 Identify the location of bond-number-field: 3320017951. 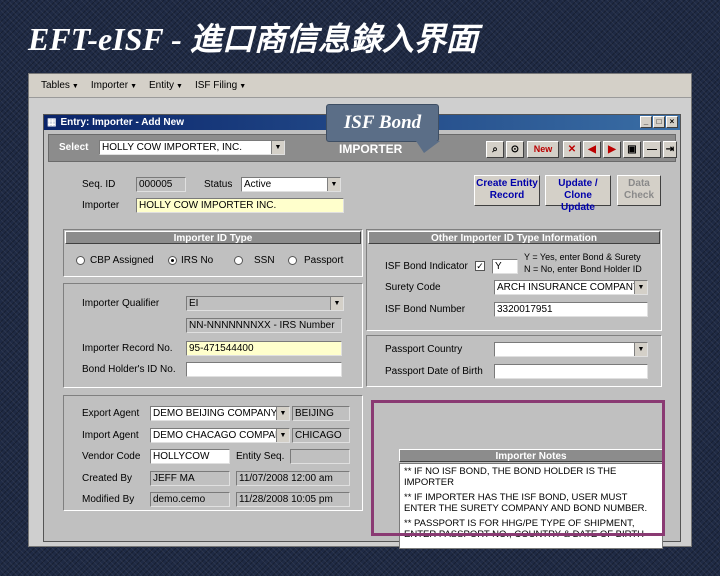
(571, 309).